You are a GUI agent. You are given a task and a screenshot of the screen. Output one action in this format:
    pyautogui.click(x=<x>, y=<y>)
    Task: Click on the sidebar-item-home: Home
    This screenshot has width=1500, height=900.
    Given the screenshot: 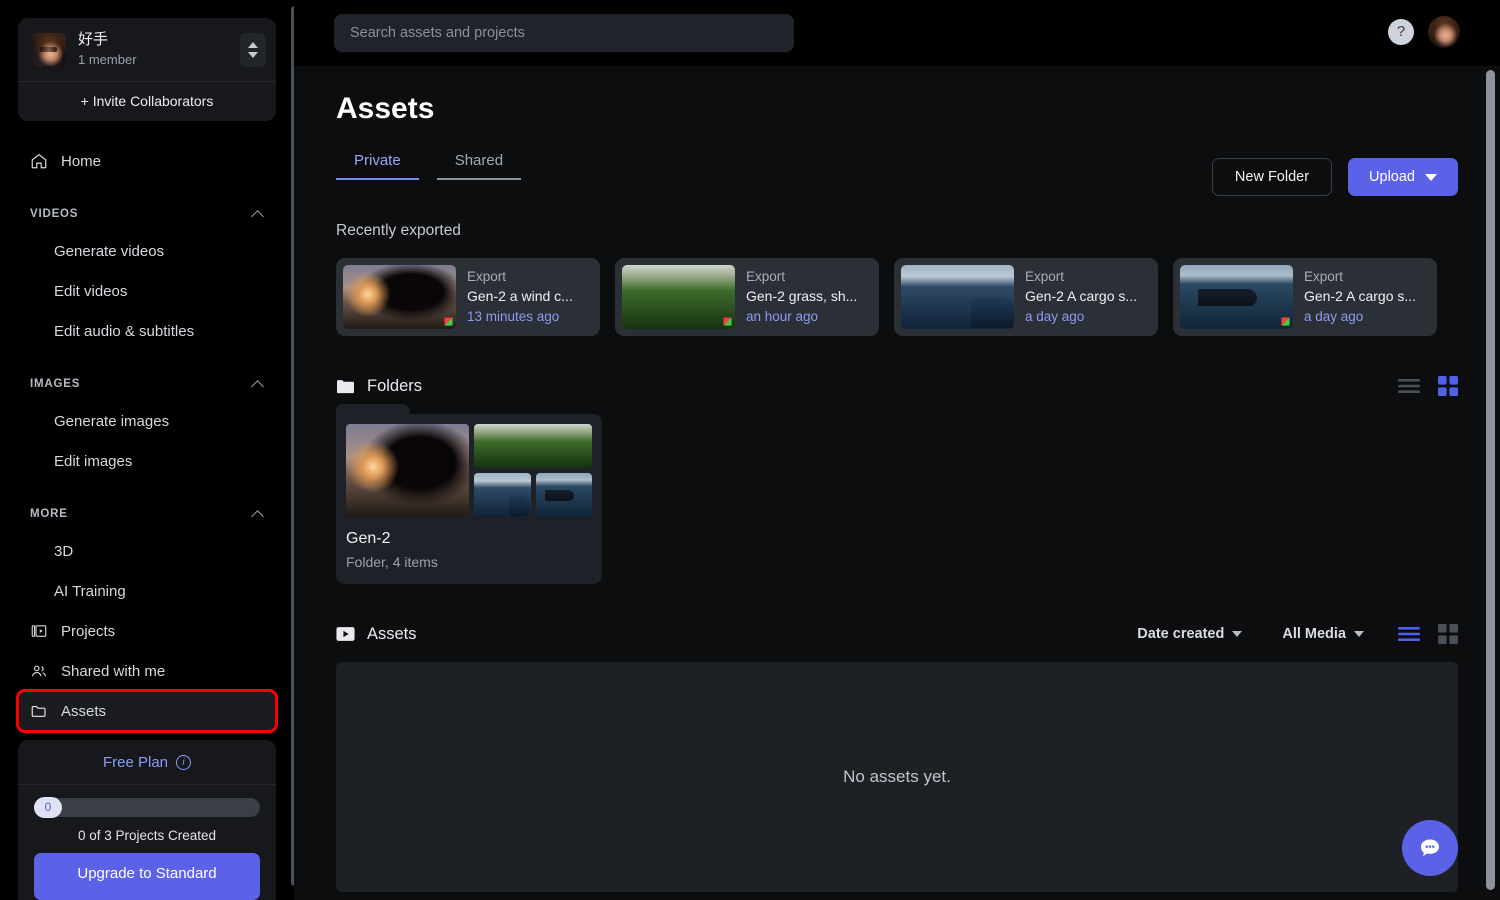 What is the action you would take?
    pyautogui.click(x=147, y=161)
    